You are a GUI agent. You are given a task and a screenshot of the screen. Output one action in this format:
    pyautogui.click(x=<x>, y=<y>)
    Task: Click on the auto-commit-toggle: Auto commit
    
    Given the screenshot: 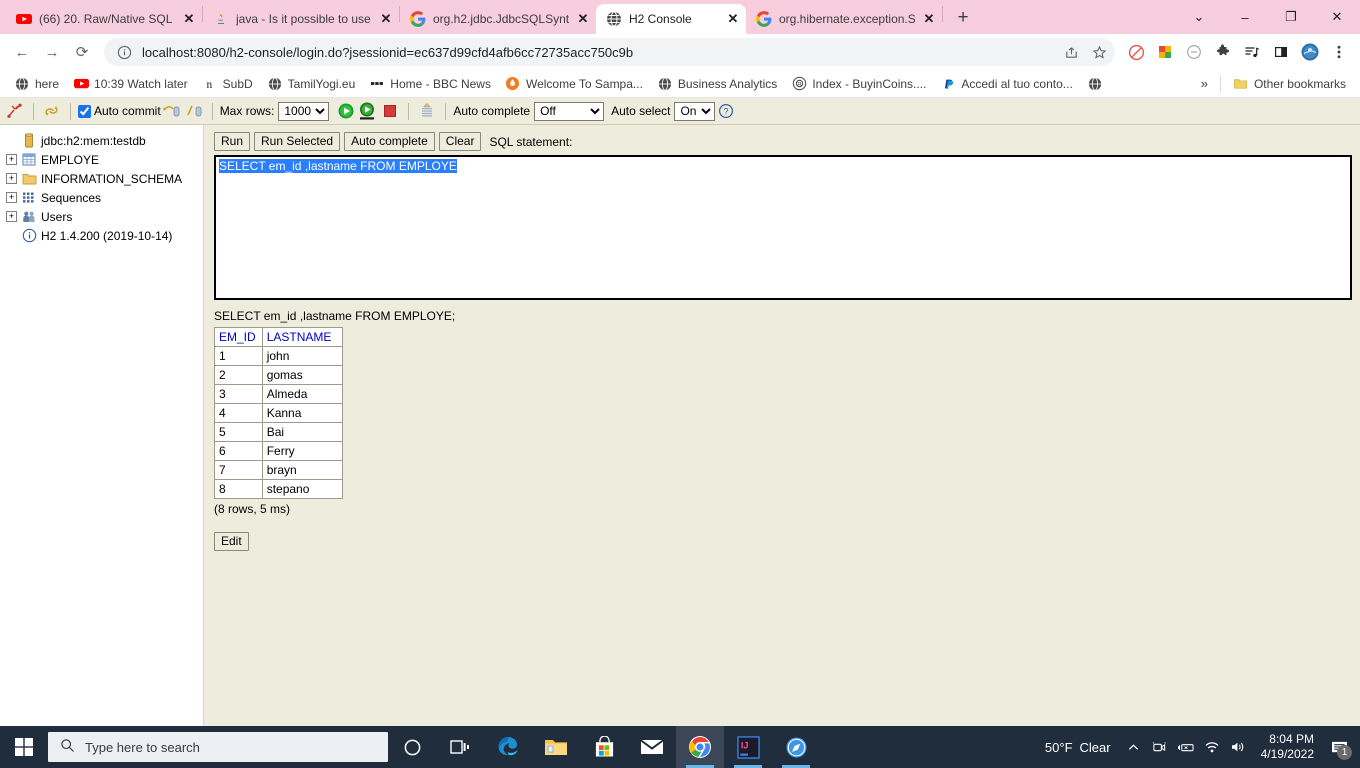 What is the action you would take?
    pyautogui.click(x=119, y=111)
    